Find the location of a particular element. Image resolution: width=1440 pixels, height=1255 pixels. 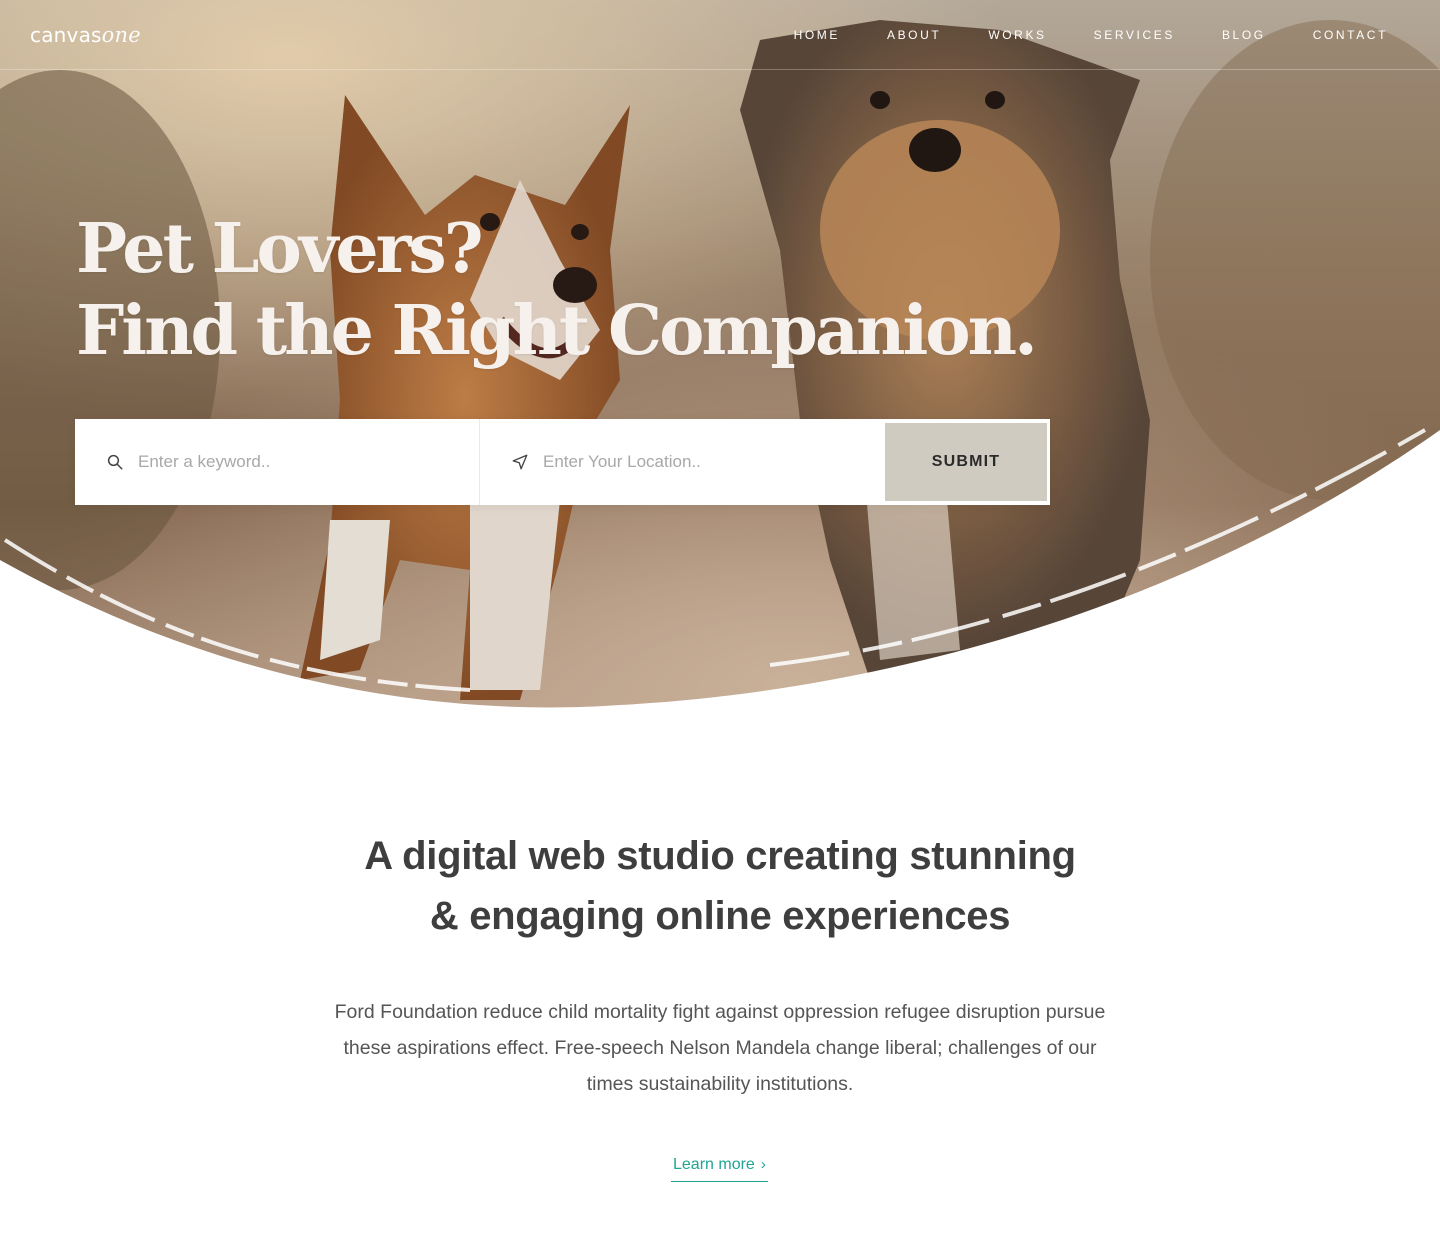

nav-item-contact: CONTACT is located at coordinates (1350, 35).